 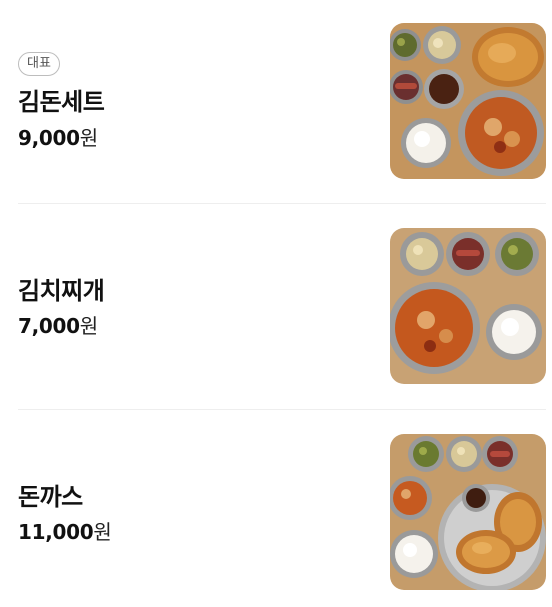 What do you see at coordinates (50, 497) in the screenshot?
I see `menu-item-name: 돈까스` at bounding box center [50, 497].